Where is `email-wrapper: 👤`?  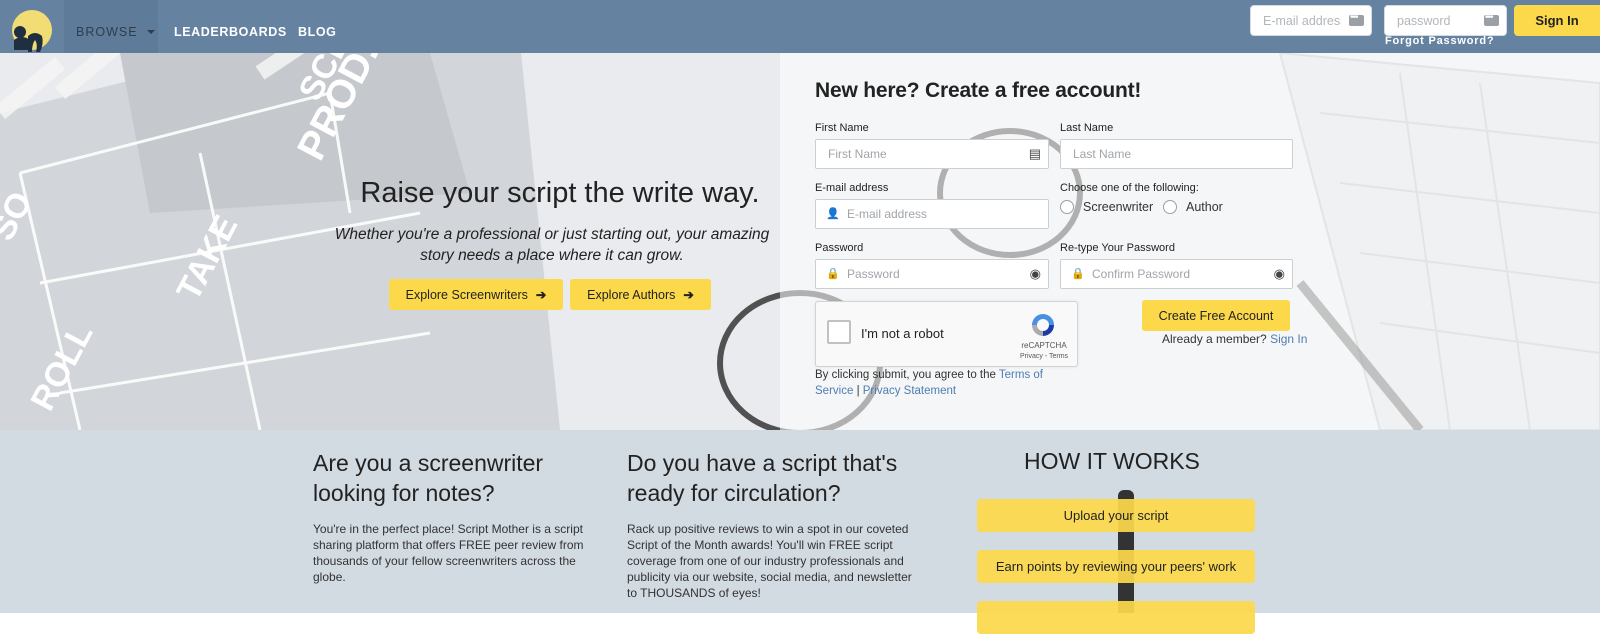
email-wrapper: 👤 is located at coordinates (932, 214).